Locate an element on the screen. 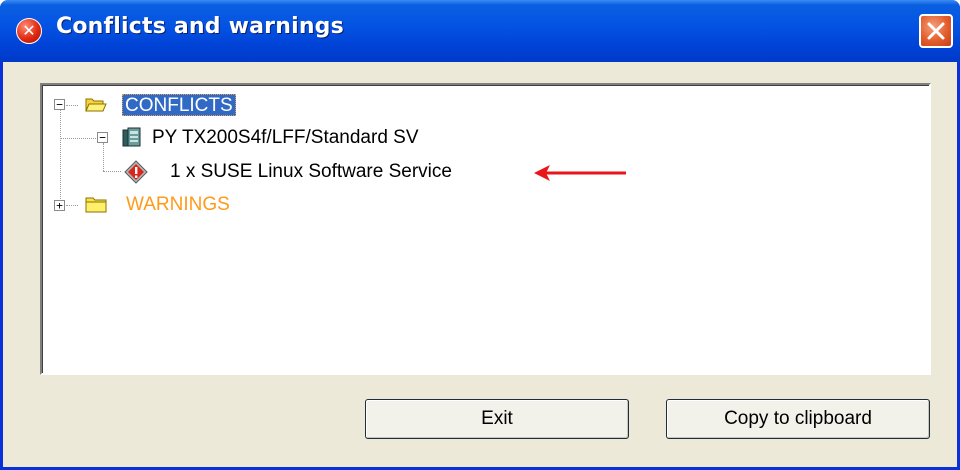 This screenshot has height=470, width=960. server-icon is located at coordinates (131, 137).